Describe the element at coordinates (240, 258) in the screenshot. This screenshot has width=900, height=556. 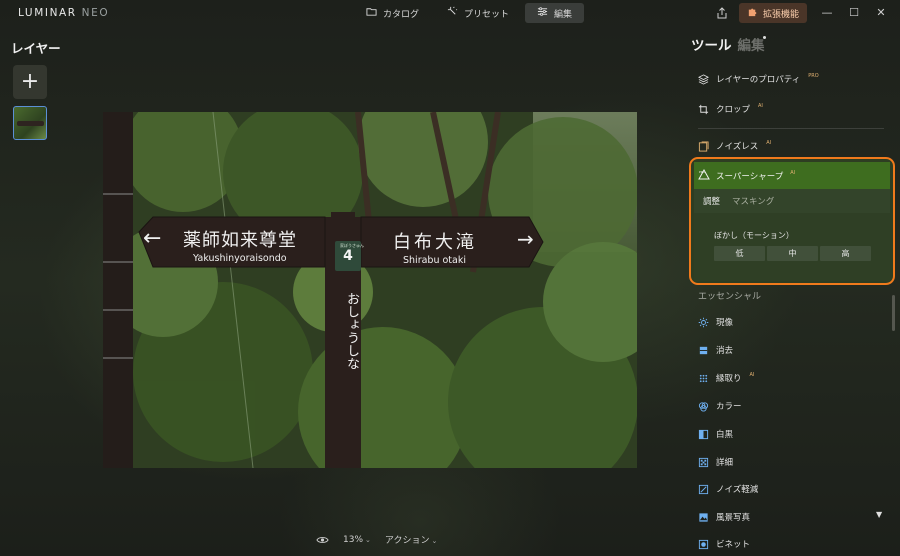
I see `sign-left-romaji: Yakushinyoraisondo` at that location.